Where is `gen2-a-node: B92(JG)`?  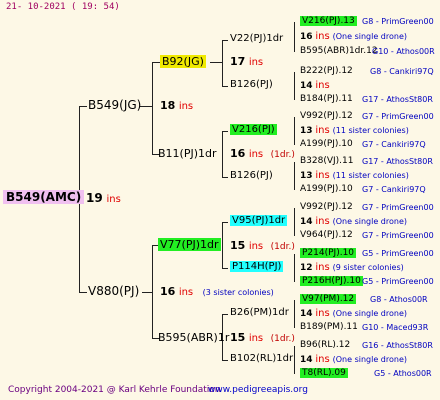 gen2-a-node: B92(JG) is located at coordinates (183, 61).